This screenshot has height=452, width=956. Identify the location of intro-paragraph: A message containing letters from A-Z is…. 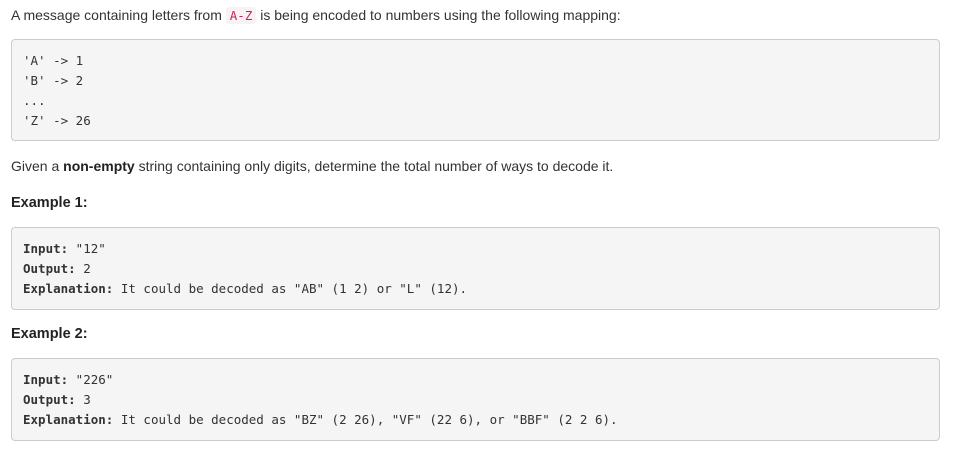
(316, 15).